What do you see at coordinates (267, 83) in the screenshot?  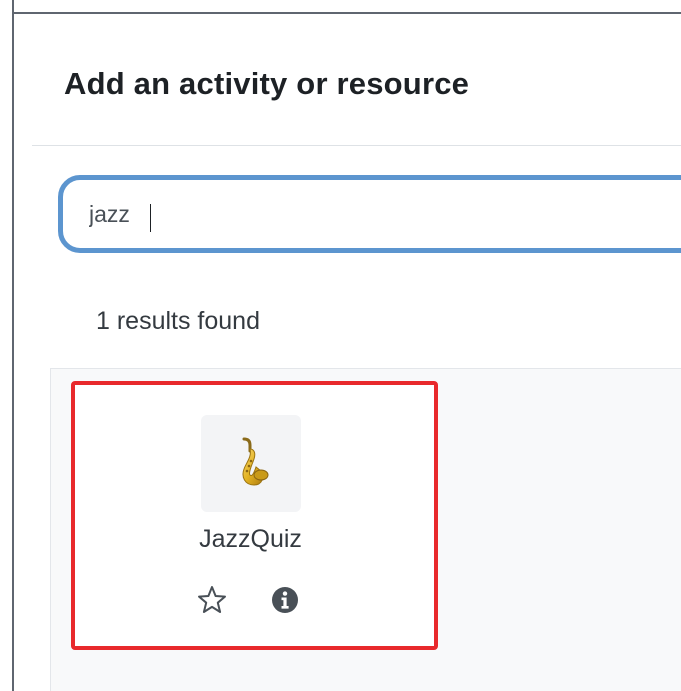 I see `modal-title: Add an activity or resource` at bounding box center [267, 83].